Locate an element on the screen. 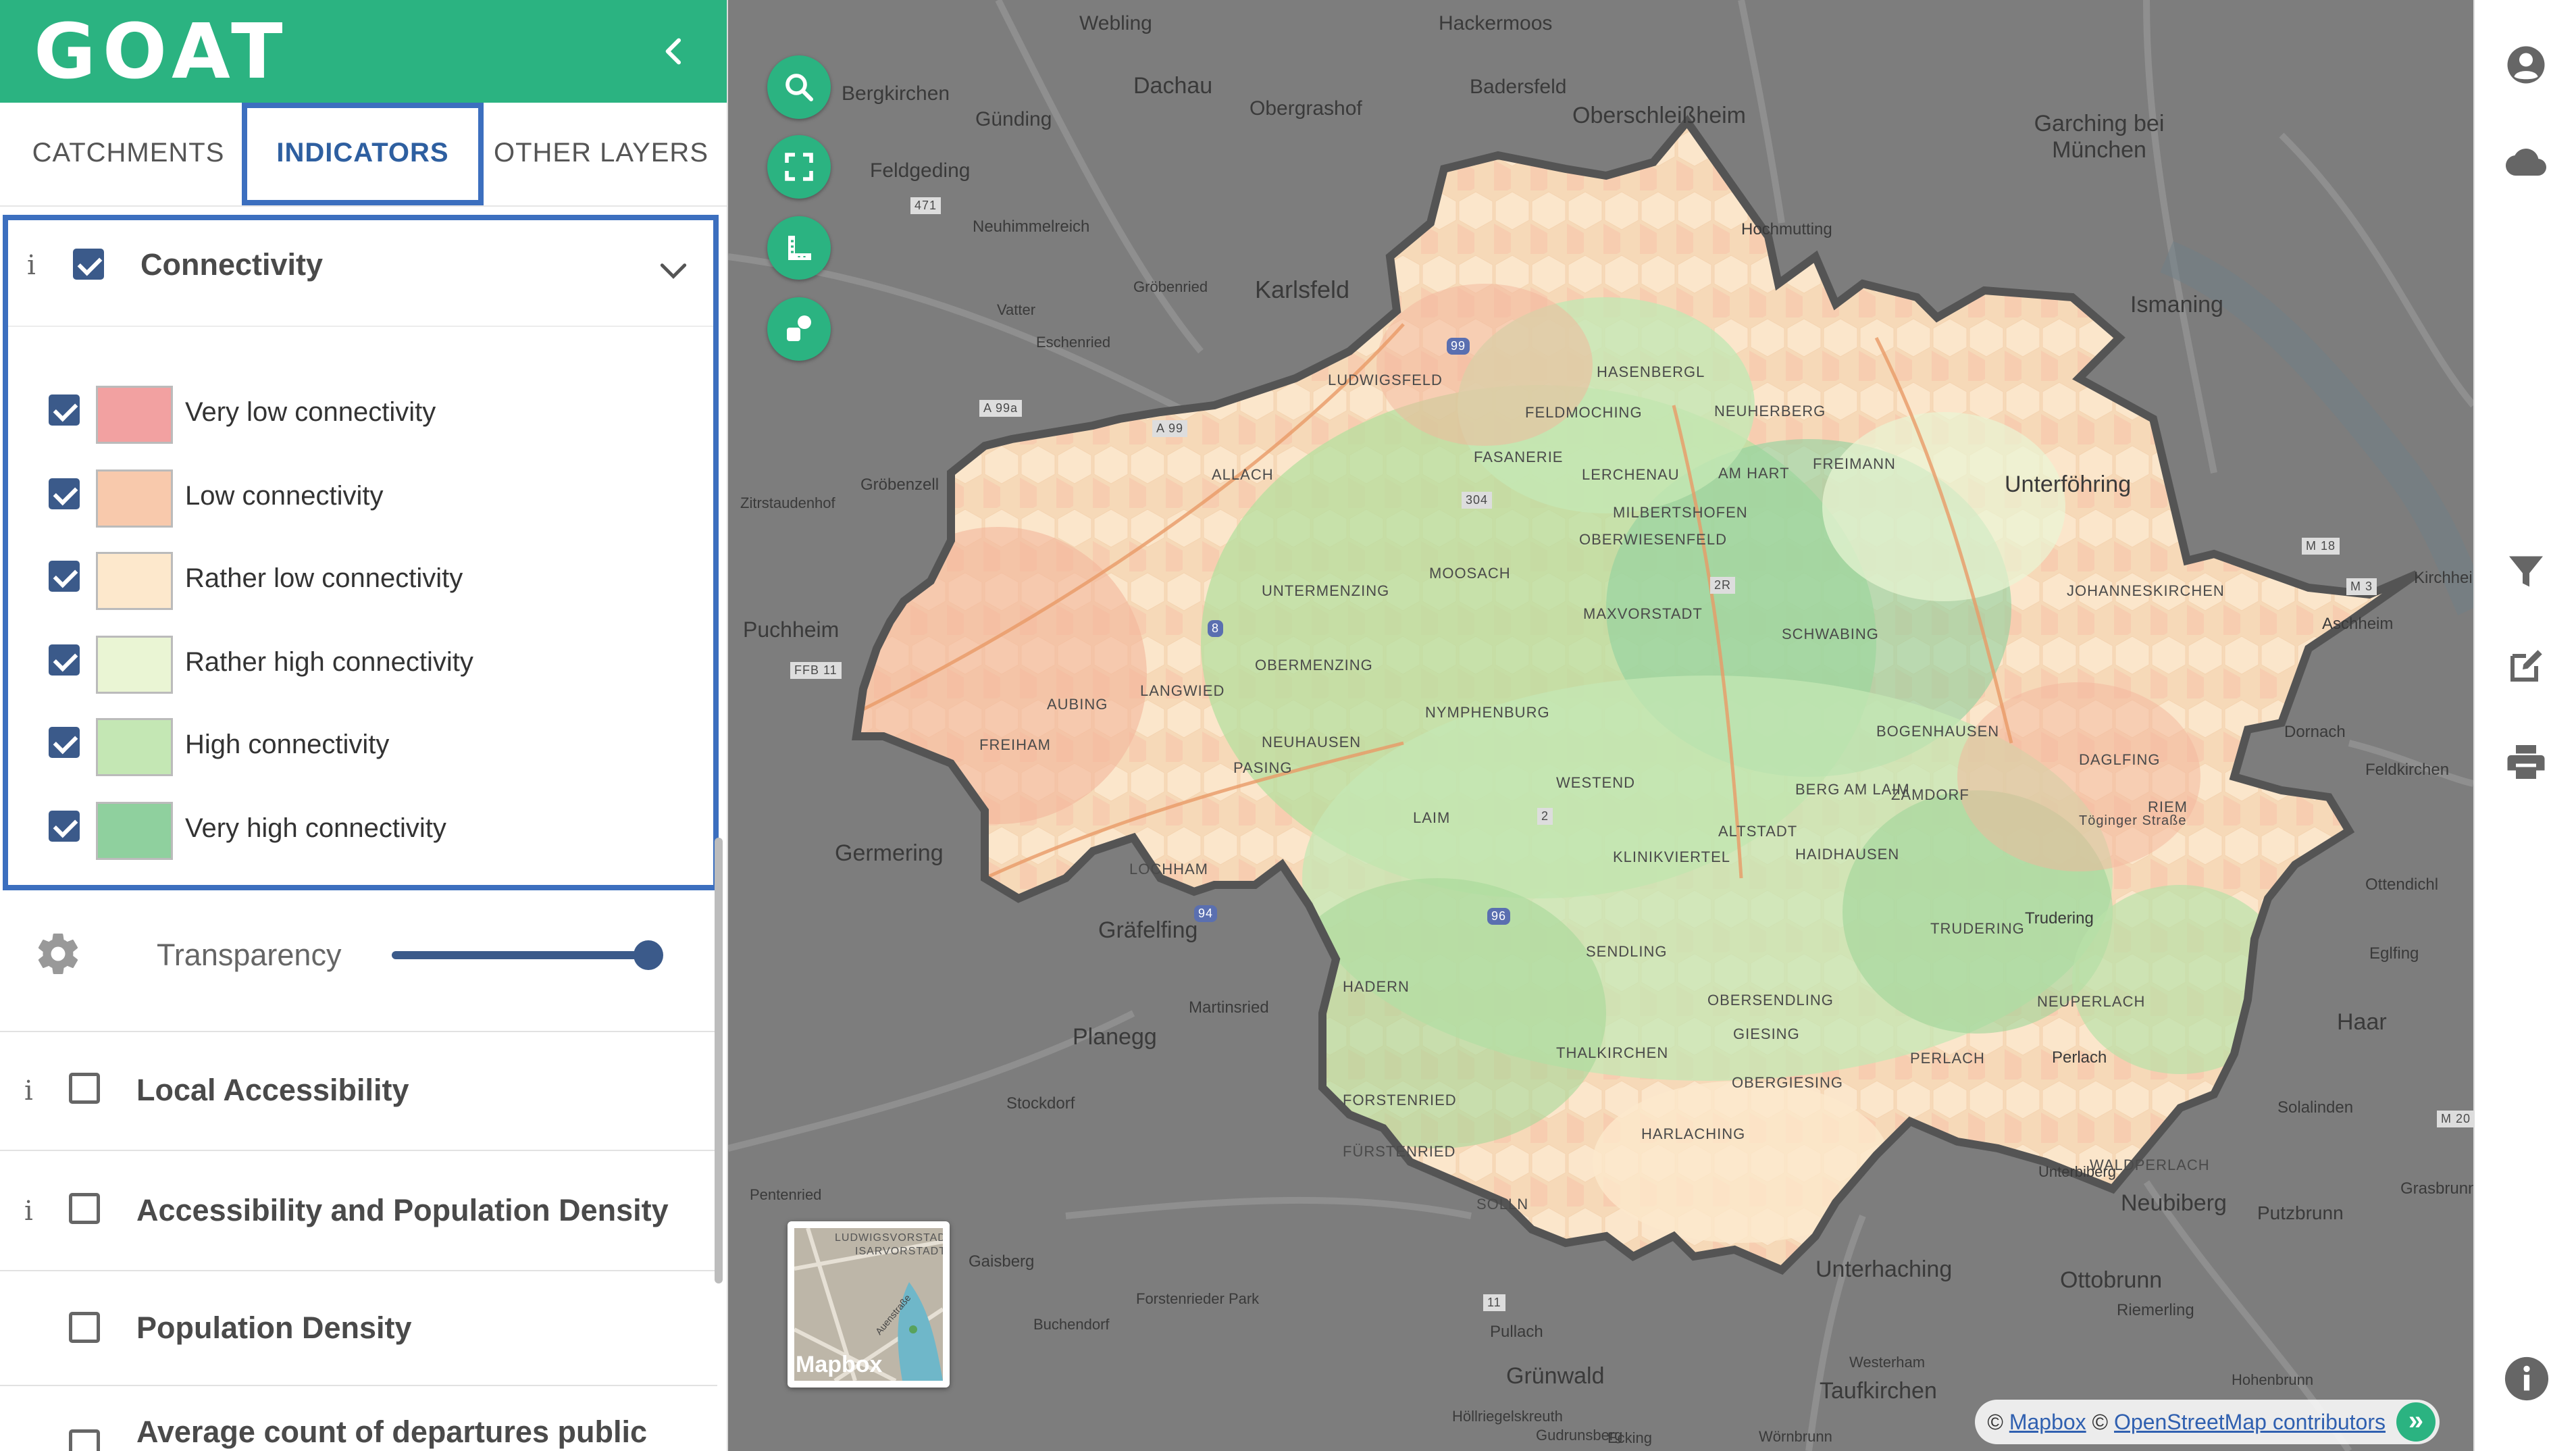 The width and height of the screenshot is (2576, 1451). legend-checkbox-very-low is located at coordinates (64, 410).